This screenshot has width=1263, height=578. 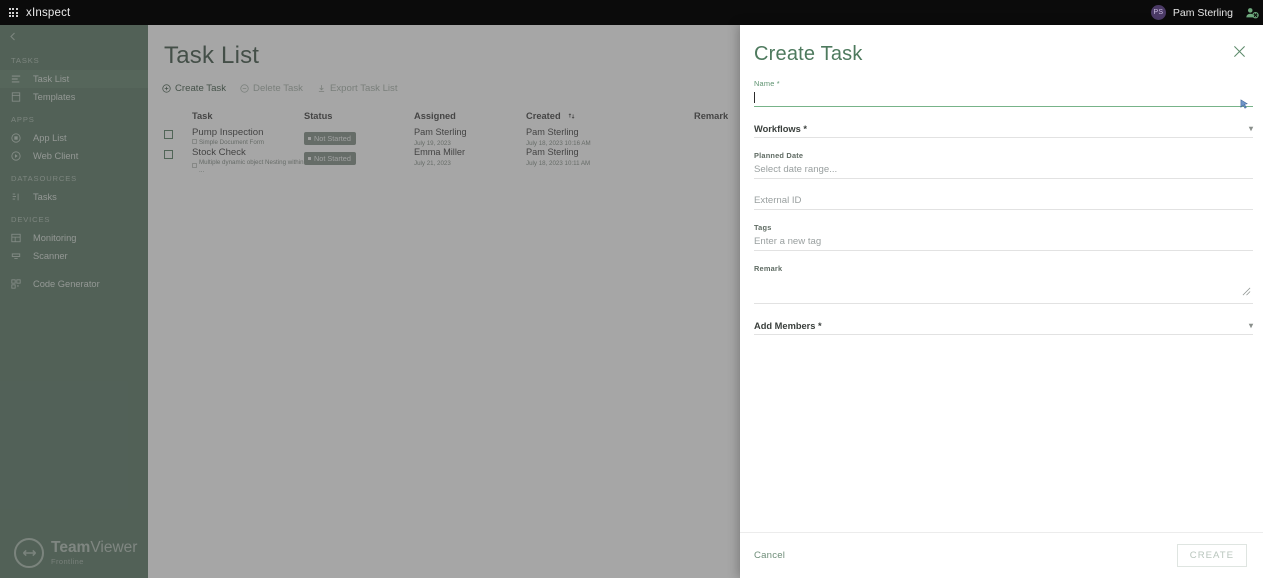 I want to click on toolbar-label: Delete Task, so click(x=278, y=88).